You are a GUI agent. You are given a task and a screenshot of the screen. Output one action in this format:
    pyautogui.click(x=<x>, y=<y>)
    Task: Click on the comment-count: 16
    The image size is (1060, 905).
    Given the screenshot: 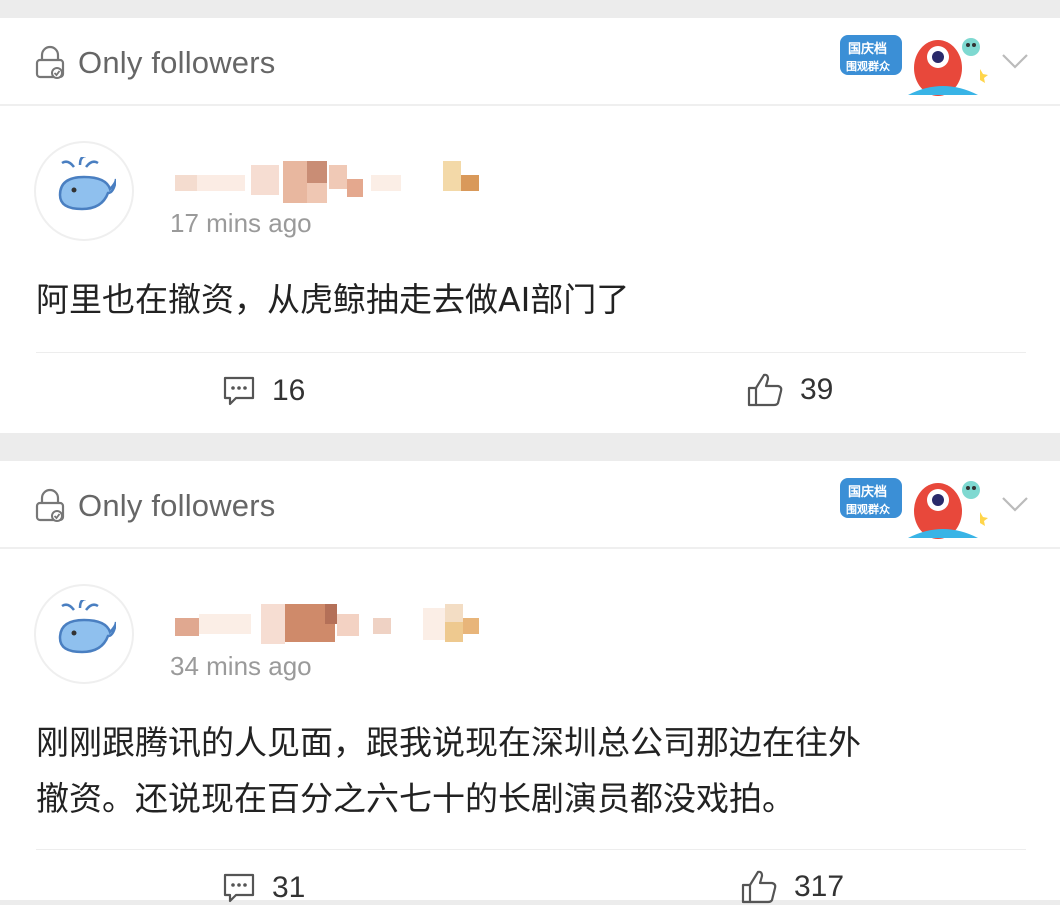 What is the action you would take?
    pyautogui.click(x=289, y=390)
    